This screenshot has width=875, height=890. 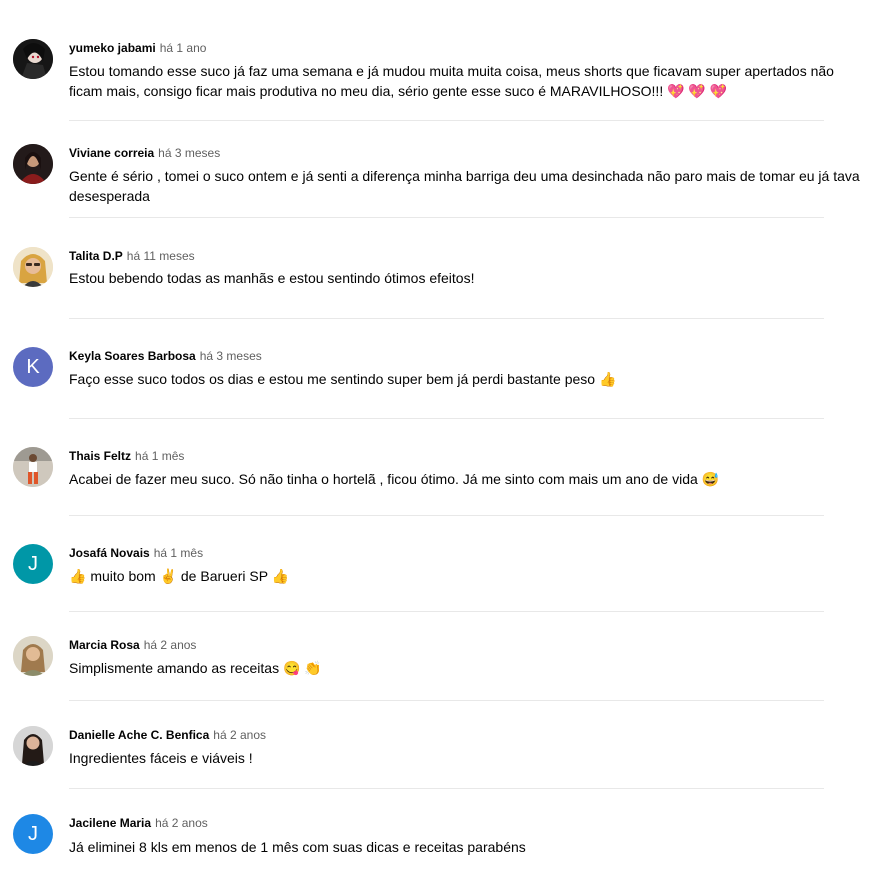 I want to click on comment-time: há 1 ano, so click(x=183, y=48).